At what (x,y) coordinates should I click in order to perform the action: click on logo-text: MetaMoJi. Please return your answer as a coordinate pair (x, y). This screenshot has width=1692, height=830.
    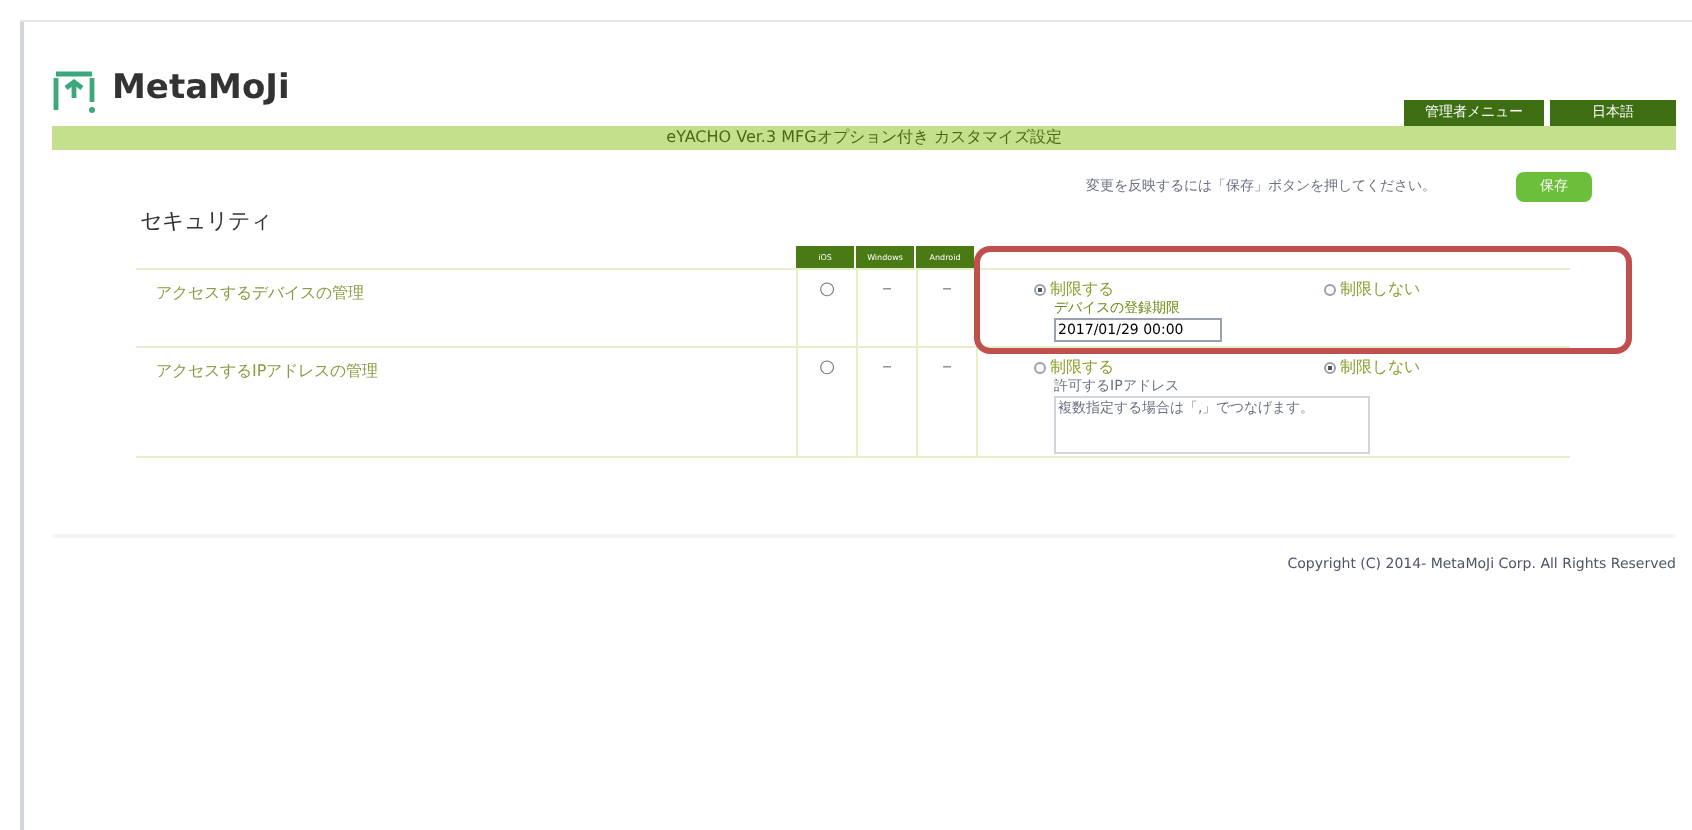
    Looking at the image, I should click on (201, 89).